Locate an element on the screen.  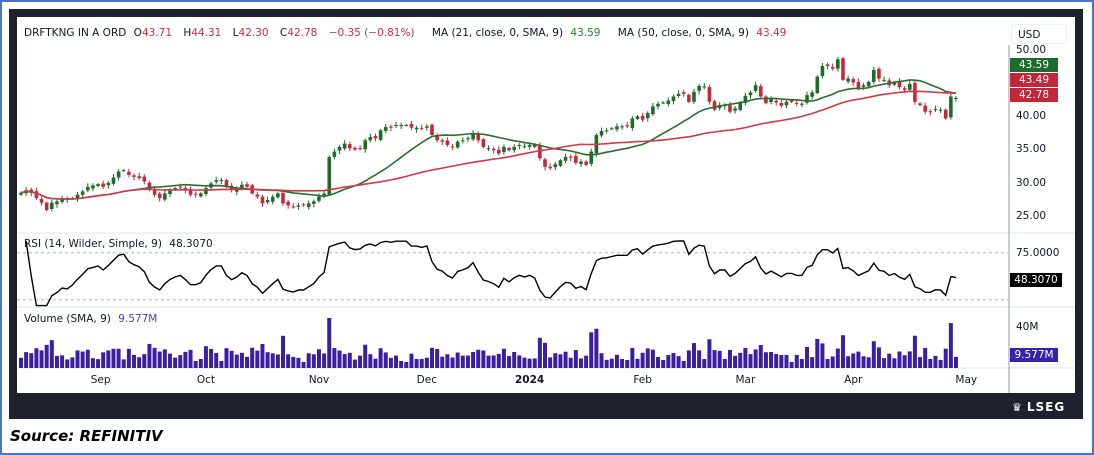
ma21-price-tag: 43.59 is located at coordinates (1034, 65).